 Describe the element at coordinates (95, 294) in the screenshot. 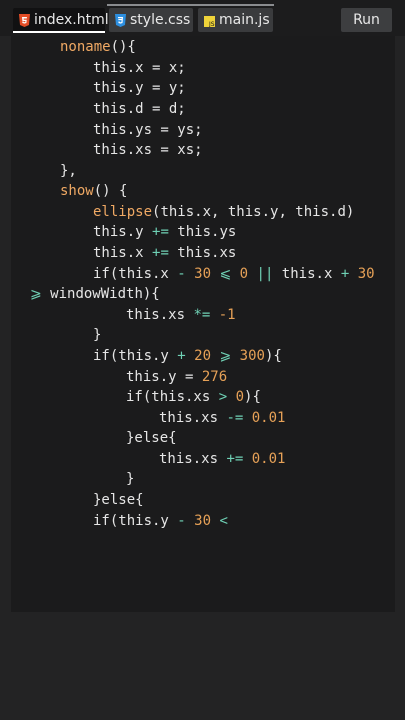

I see `code-line: ⩾ windowWidth){` at that location.